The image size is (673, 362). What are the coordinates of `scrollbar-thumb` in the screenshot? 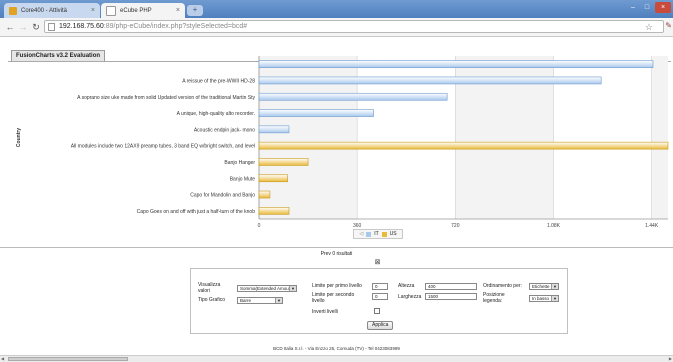 It's located at (68, 359).